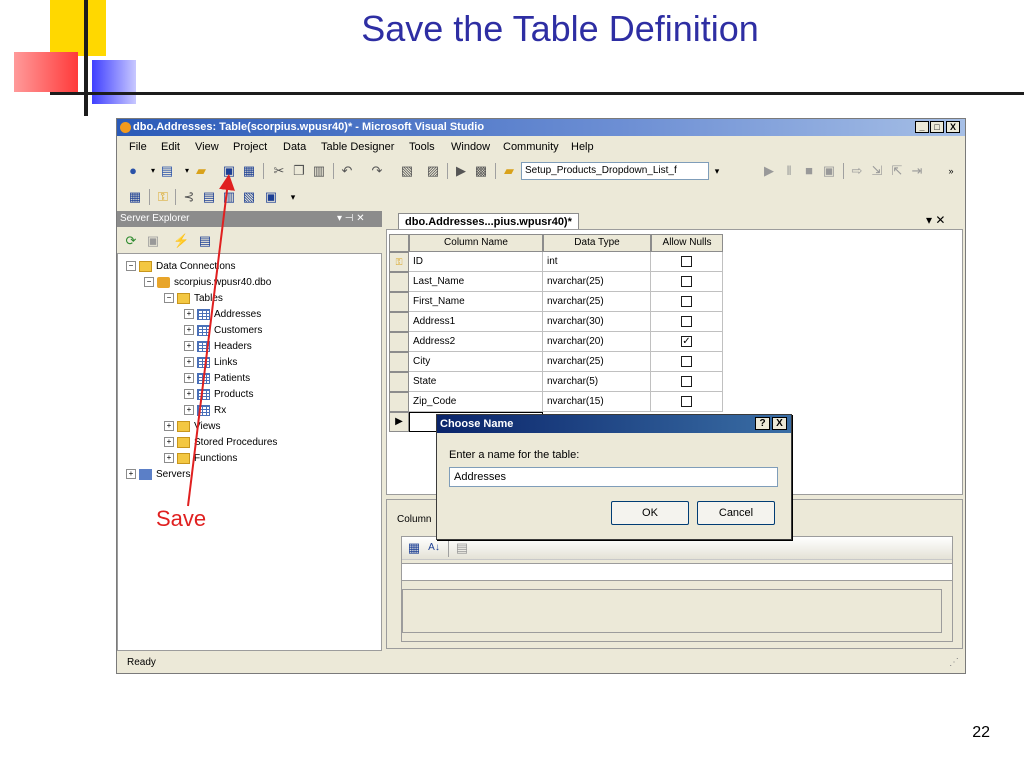 The image size is (1024, 768). What do you see at coordinates (211, 340) in the screenshot?
I see `save-annotation-arrow` at bounding box center [211, 340].